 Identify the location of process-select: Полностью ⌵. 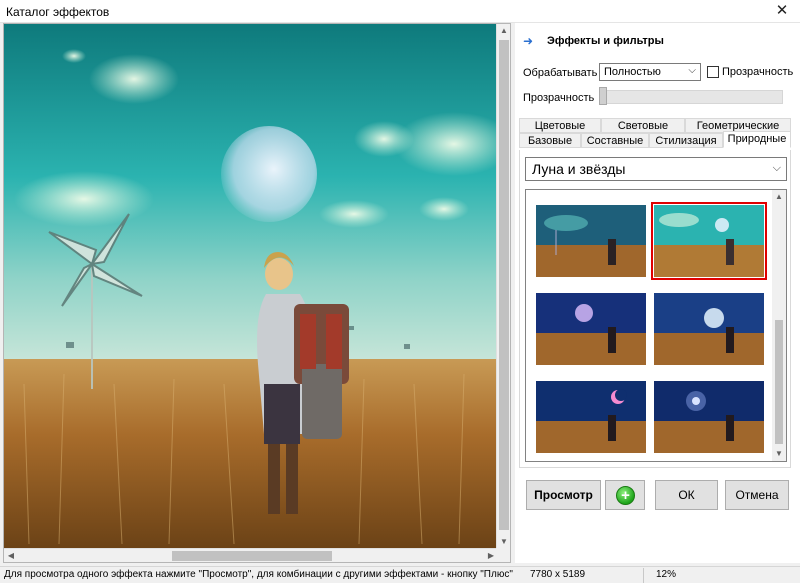
(650, 72).